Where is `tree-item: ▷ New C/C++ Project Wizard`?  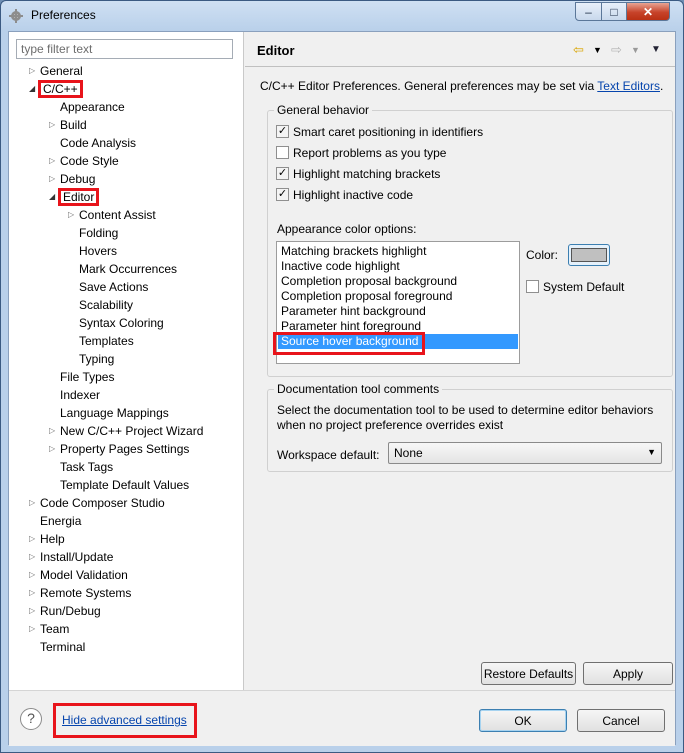 tree-item: ▷ New C/C++ Project Wizard is located at coordinates (126, 431).